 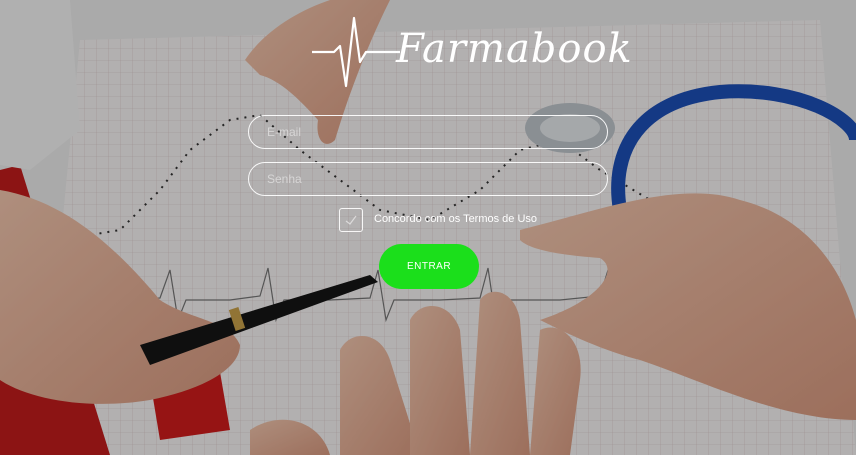 I want to click on email-input, so click(x=428, y=132).